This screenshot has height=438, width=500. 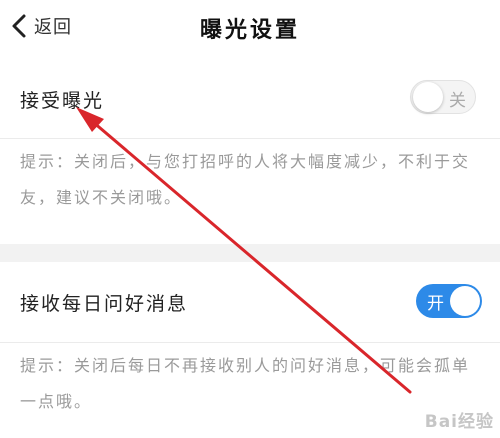 I want to click on daily-greeting-label: 接收每日问好消息, so click(x=104, y=304).